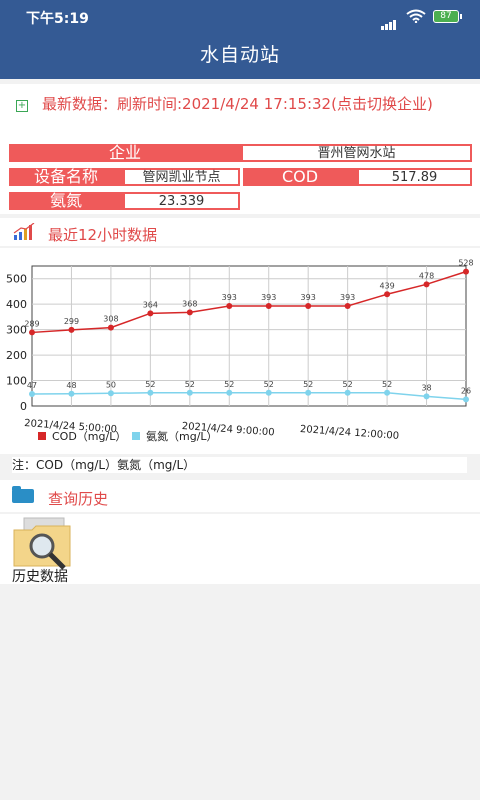  What do you see at coordinates (240, 39) in the screenshot?
I see `app-header: 下午5:19 87 水自动站` at bounding box center [240, 39].